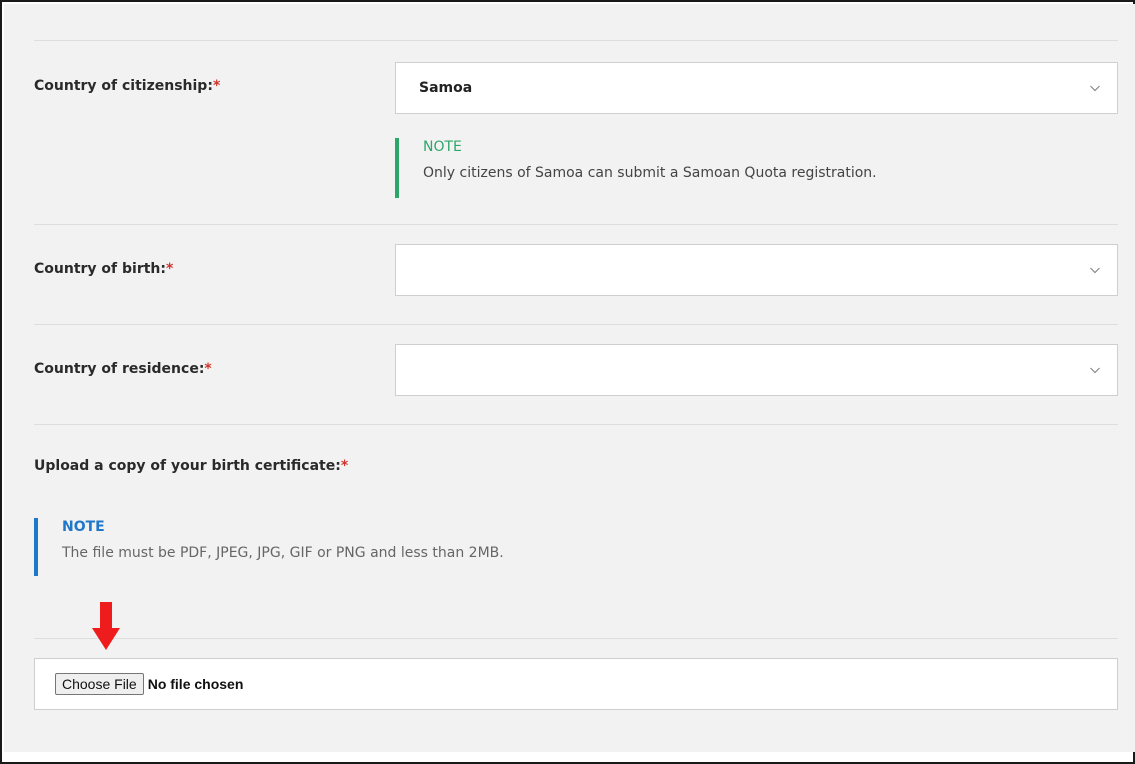  What do you see at coordinates (99, 684) in the screenshot?
I see `choose-file-button: Choose File` at bounding box center [99, 684].